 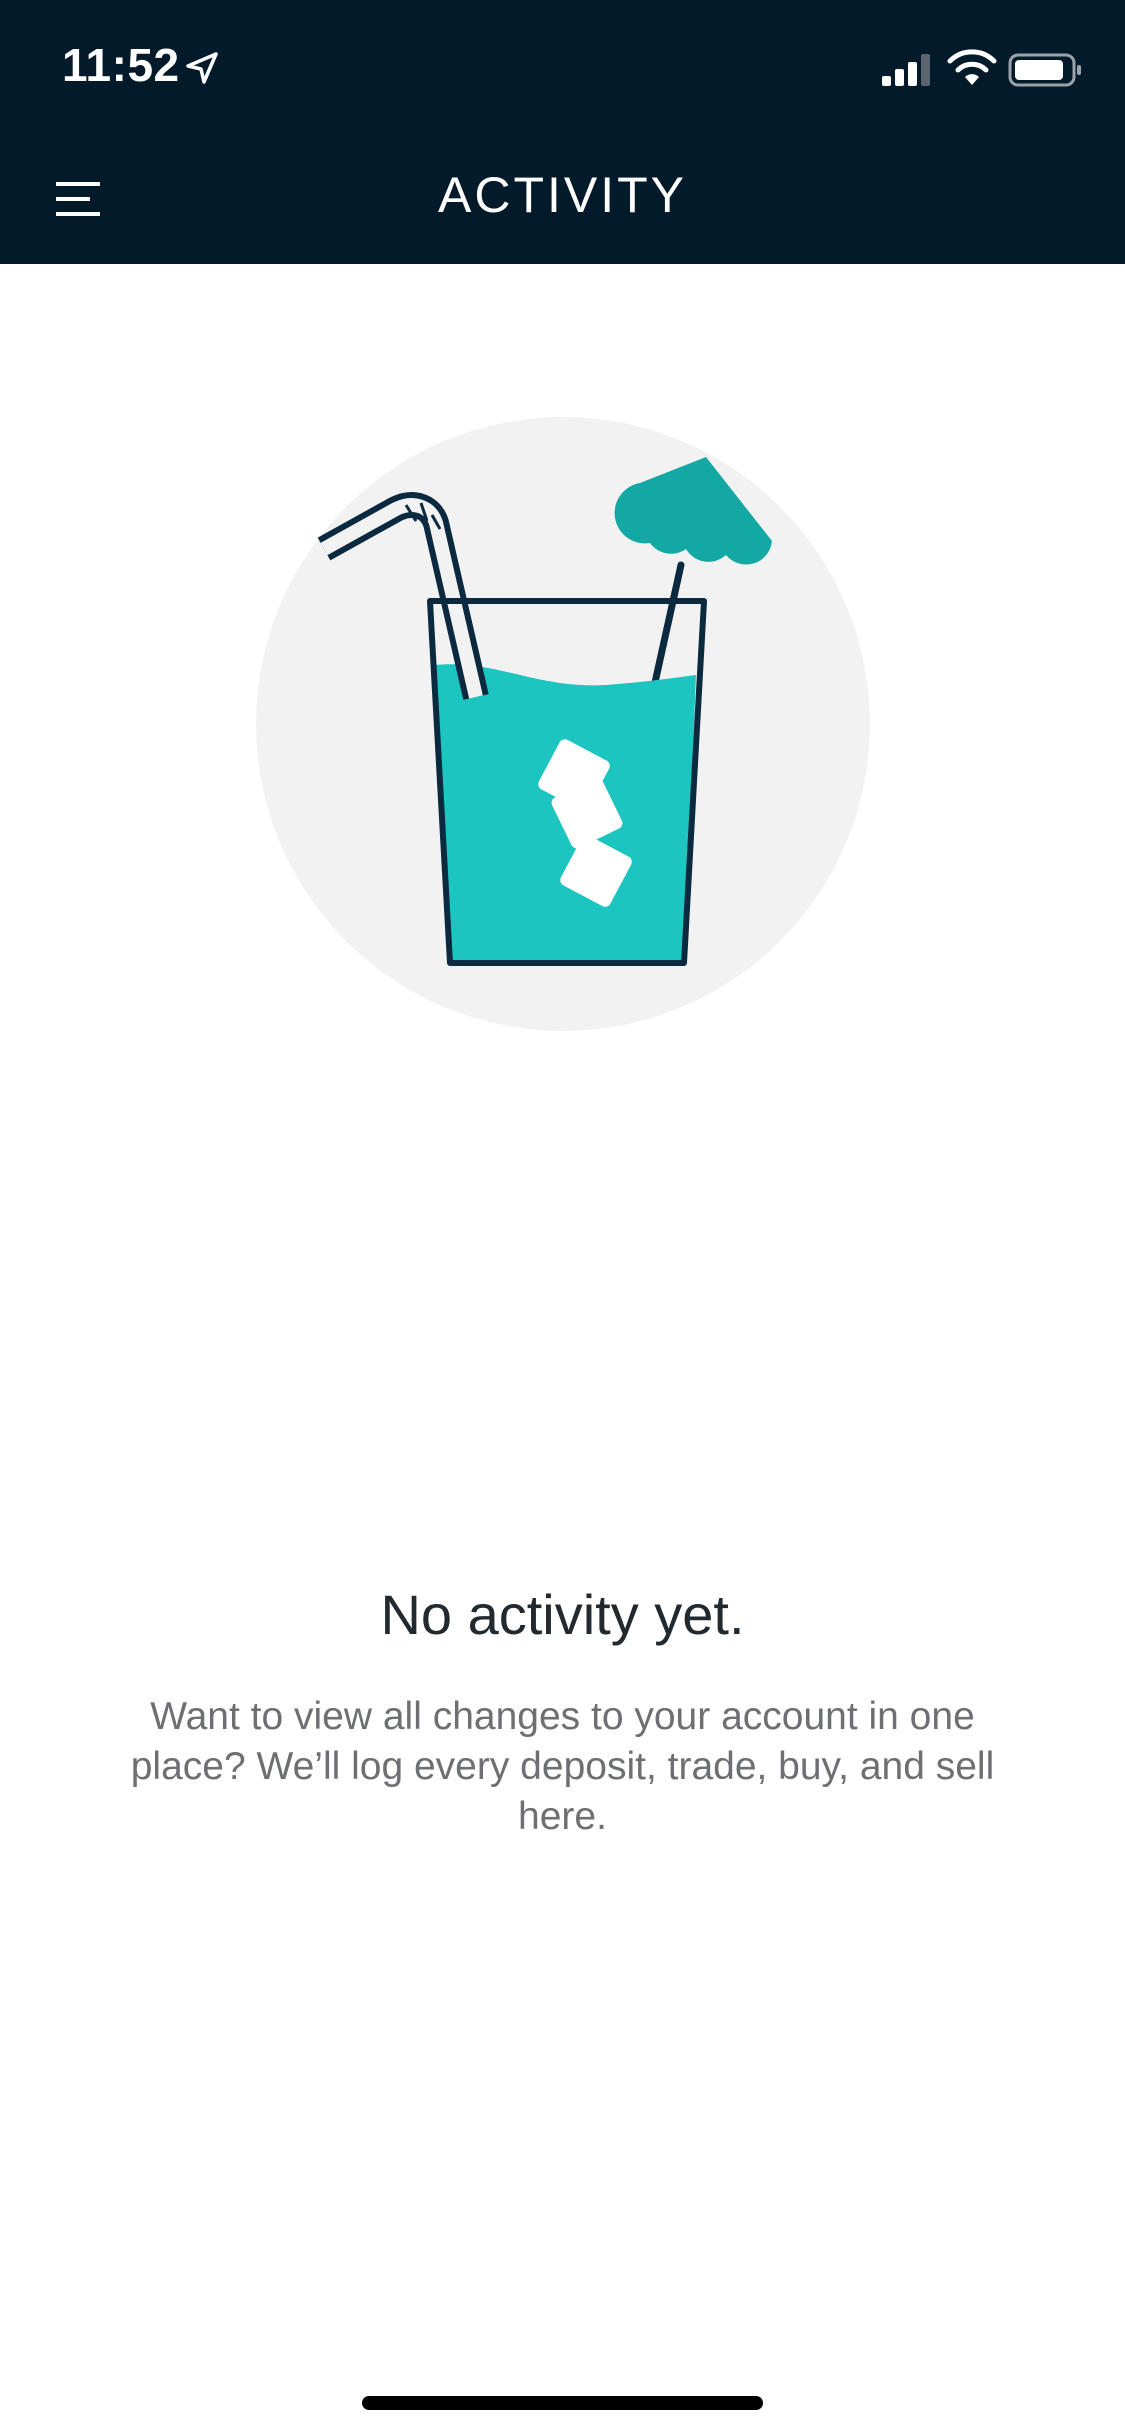 I want to click on cellular-signal-icon, so click(x=906, y=70).